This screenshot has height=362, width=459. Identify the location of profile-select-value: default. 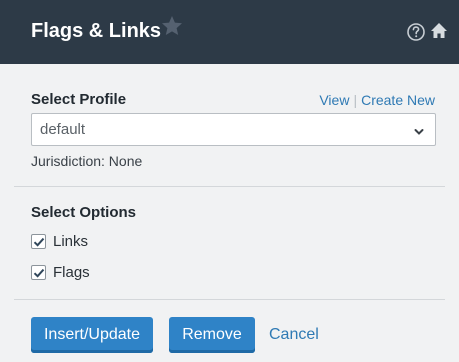
(63, 129).